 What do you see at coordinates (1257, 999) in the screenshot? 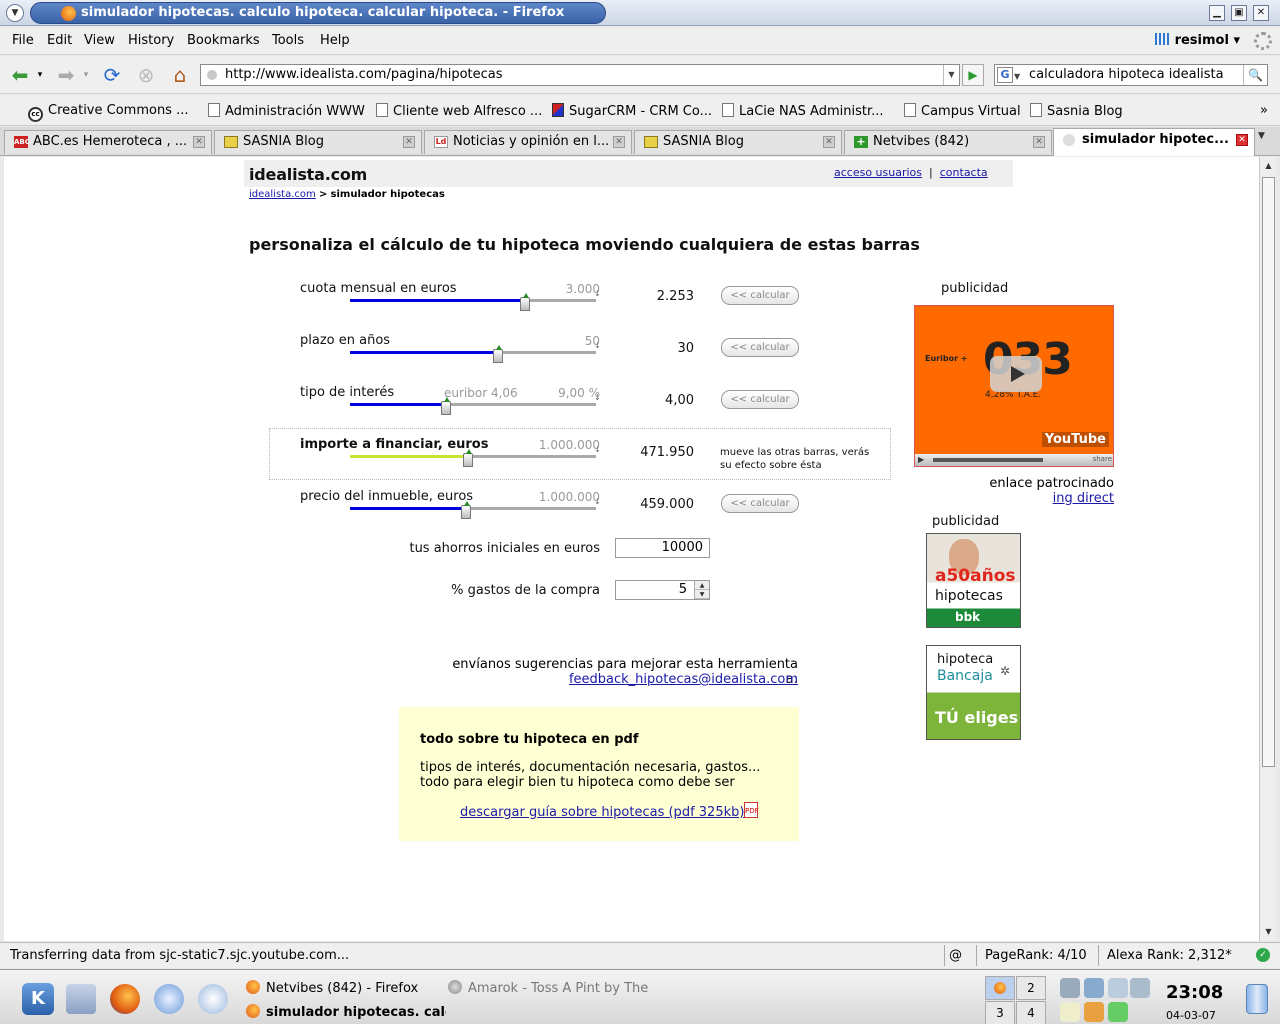
I see `trash-icon` at bounding box center [1257, 999].